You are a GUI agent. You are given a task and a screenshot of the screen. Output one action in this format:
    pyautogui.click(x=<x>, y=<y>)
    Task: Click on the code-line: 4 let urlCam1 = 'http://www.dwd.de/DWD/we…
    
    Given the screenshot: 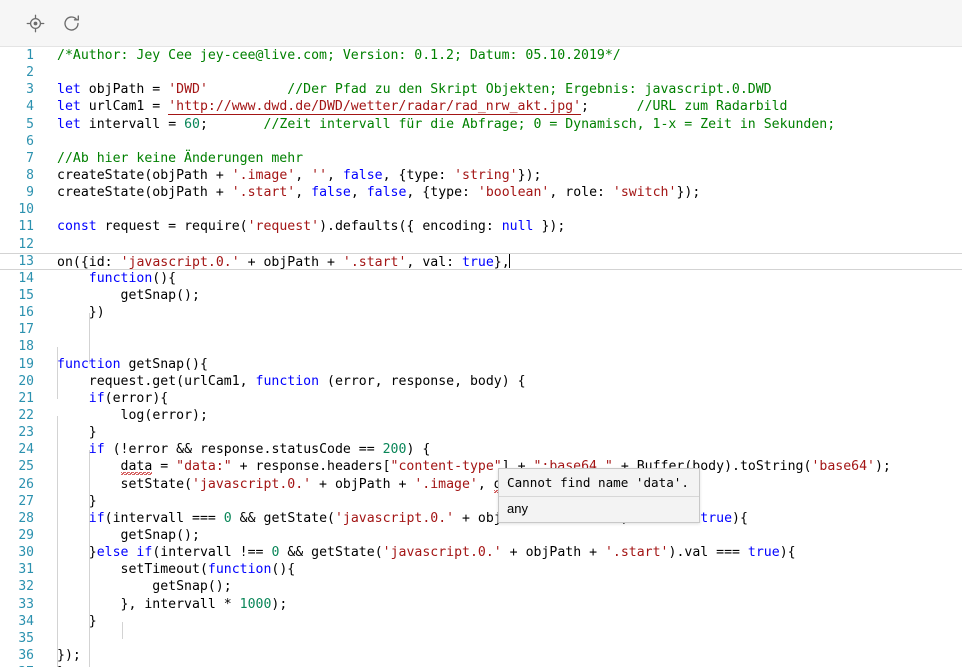 What is the action you would take?
    pyautogui.click(x=481, y=107)
    